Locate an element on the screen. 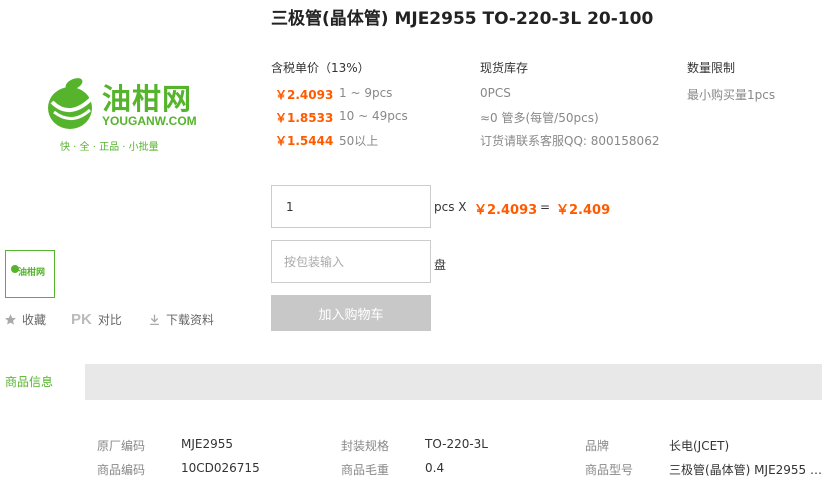  attr-key: 封装规格 is located at coordinates (365, 446).